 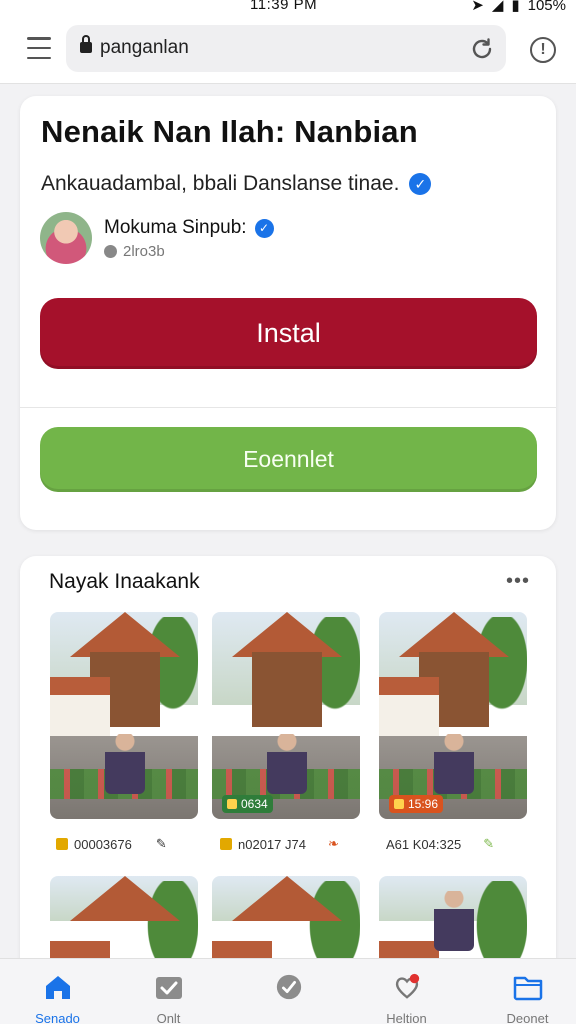 I want to click on heart-notification-icon, so click(x=407, y=986).